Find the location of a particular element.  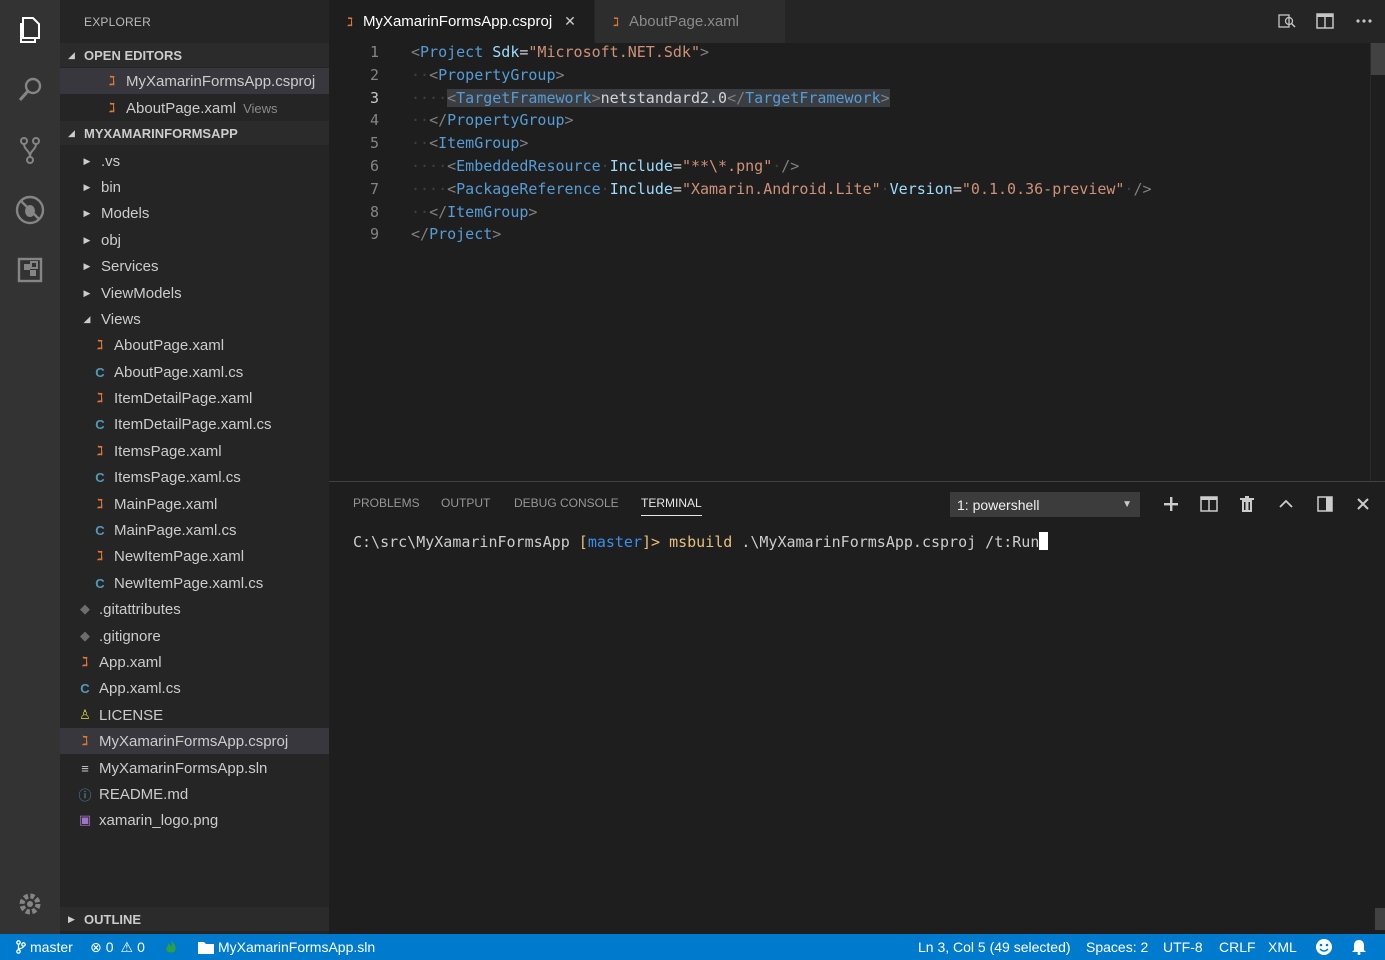

code-line: ··<PropertyGroup> is located at coordinates (488, 75).